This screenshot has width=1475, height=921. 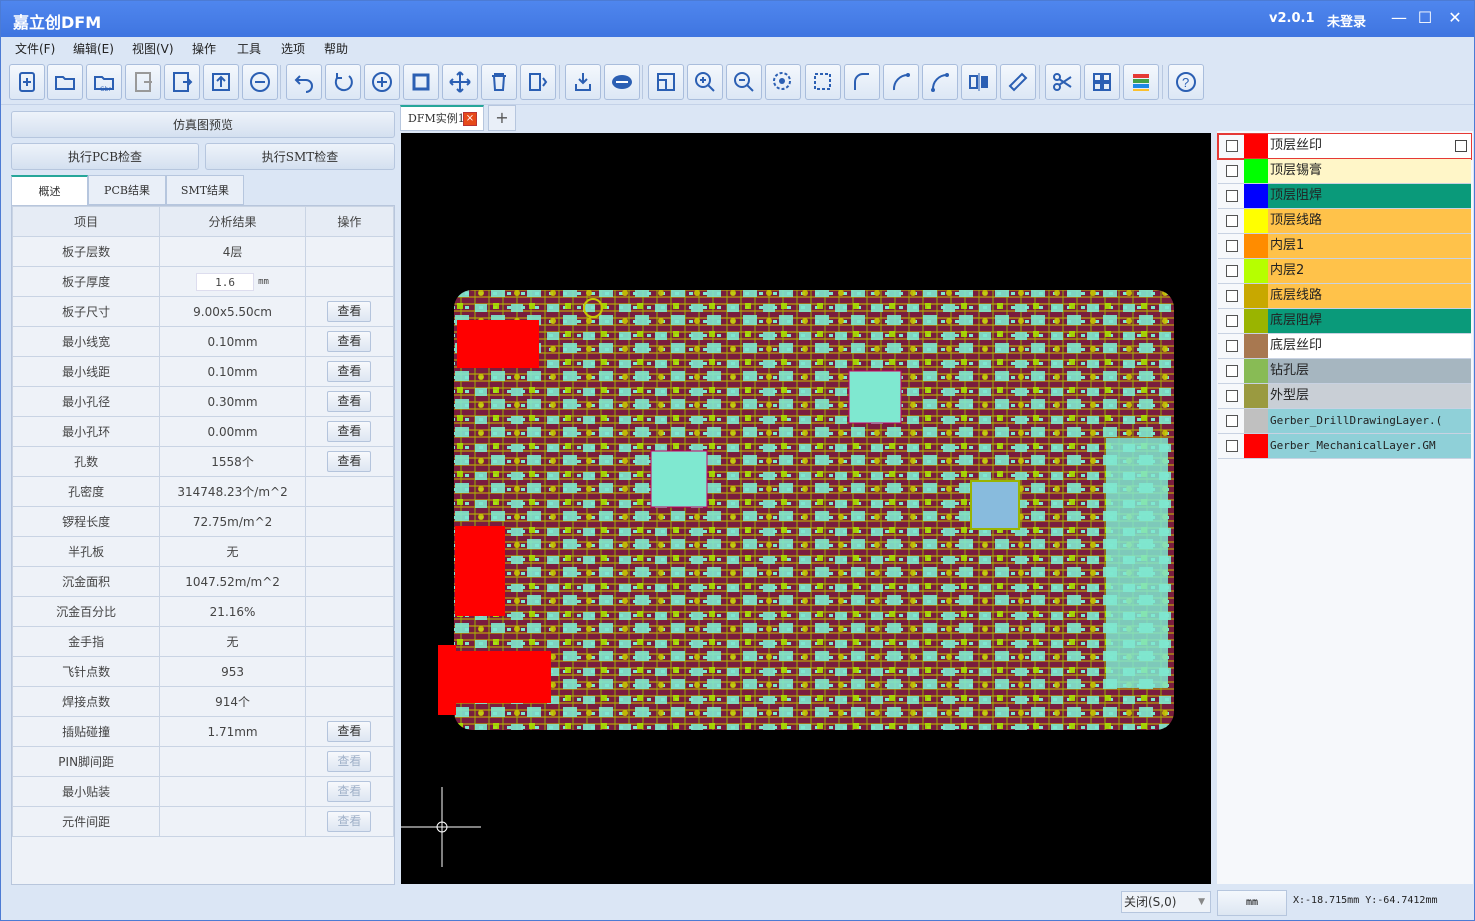 What do you see at coordinates (1344, 296) in the screenshot?
I see `layer-item: 底层线路` at bounding box center [1344, 296].